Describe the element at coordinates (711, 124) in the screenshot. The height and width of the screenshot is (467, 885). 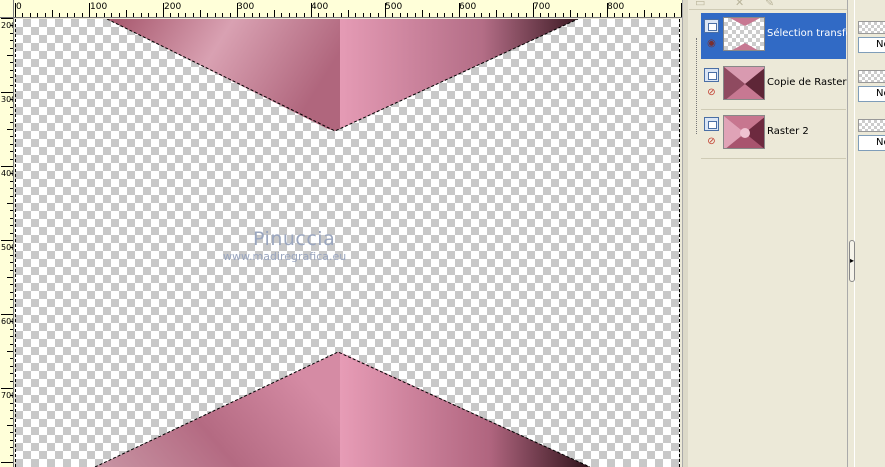
I see `layer-type-icon` at that location.